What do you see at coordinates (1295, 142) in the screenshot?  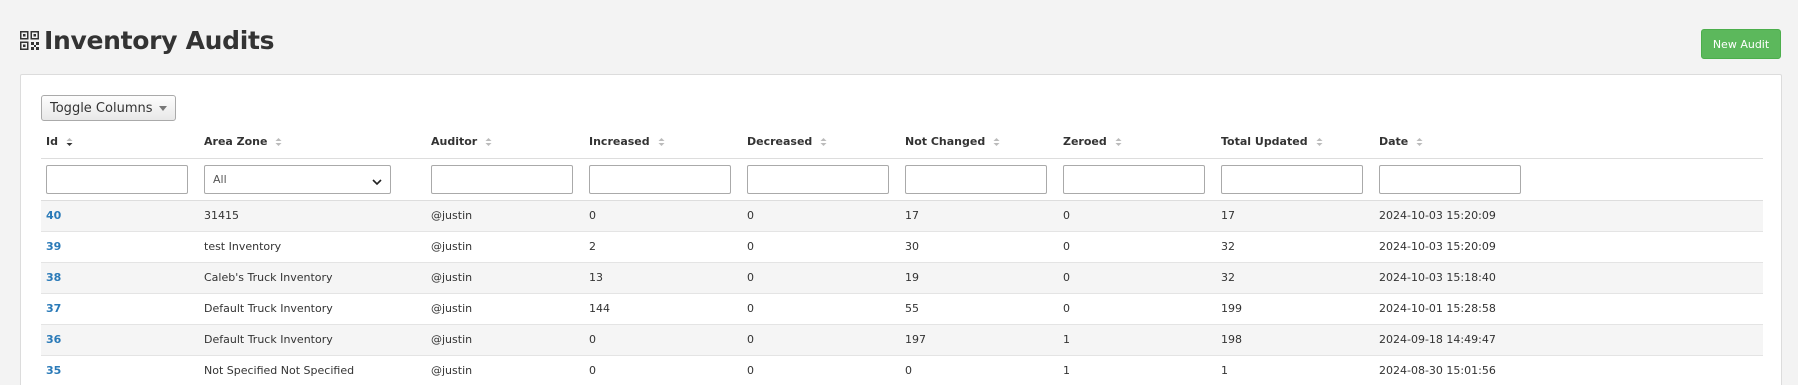 I see `column-header-total-updated: Total Updated` at bounding box center [1295, 142].